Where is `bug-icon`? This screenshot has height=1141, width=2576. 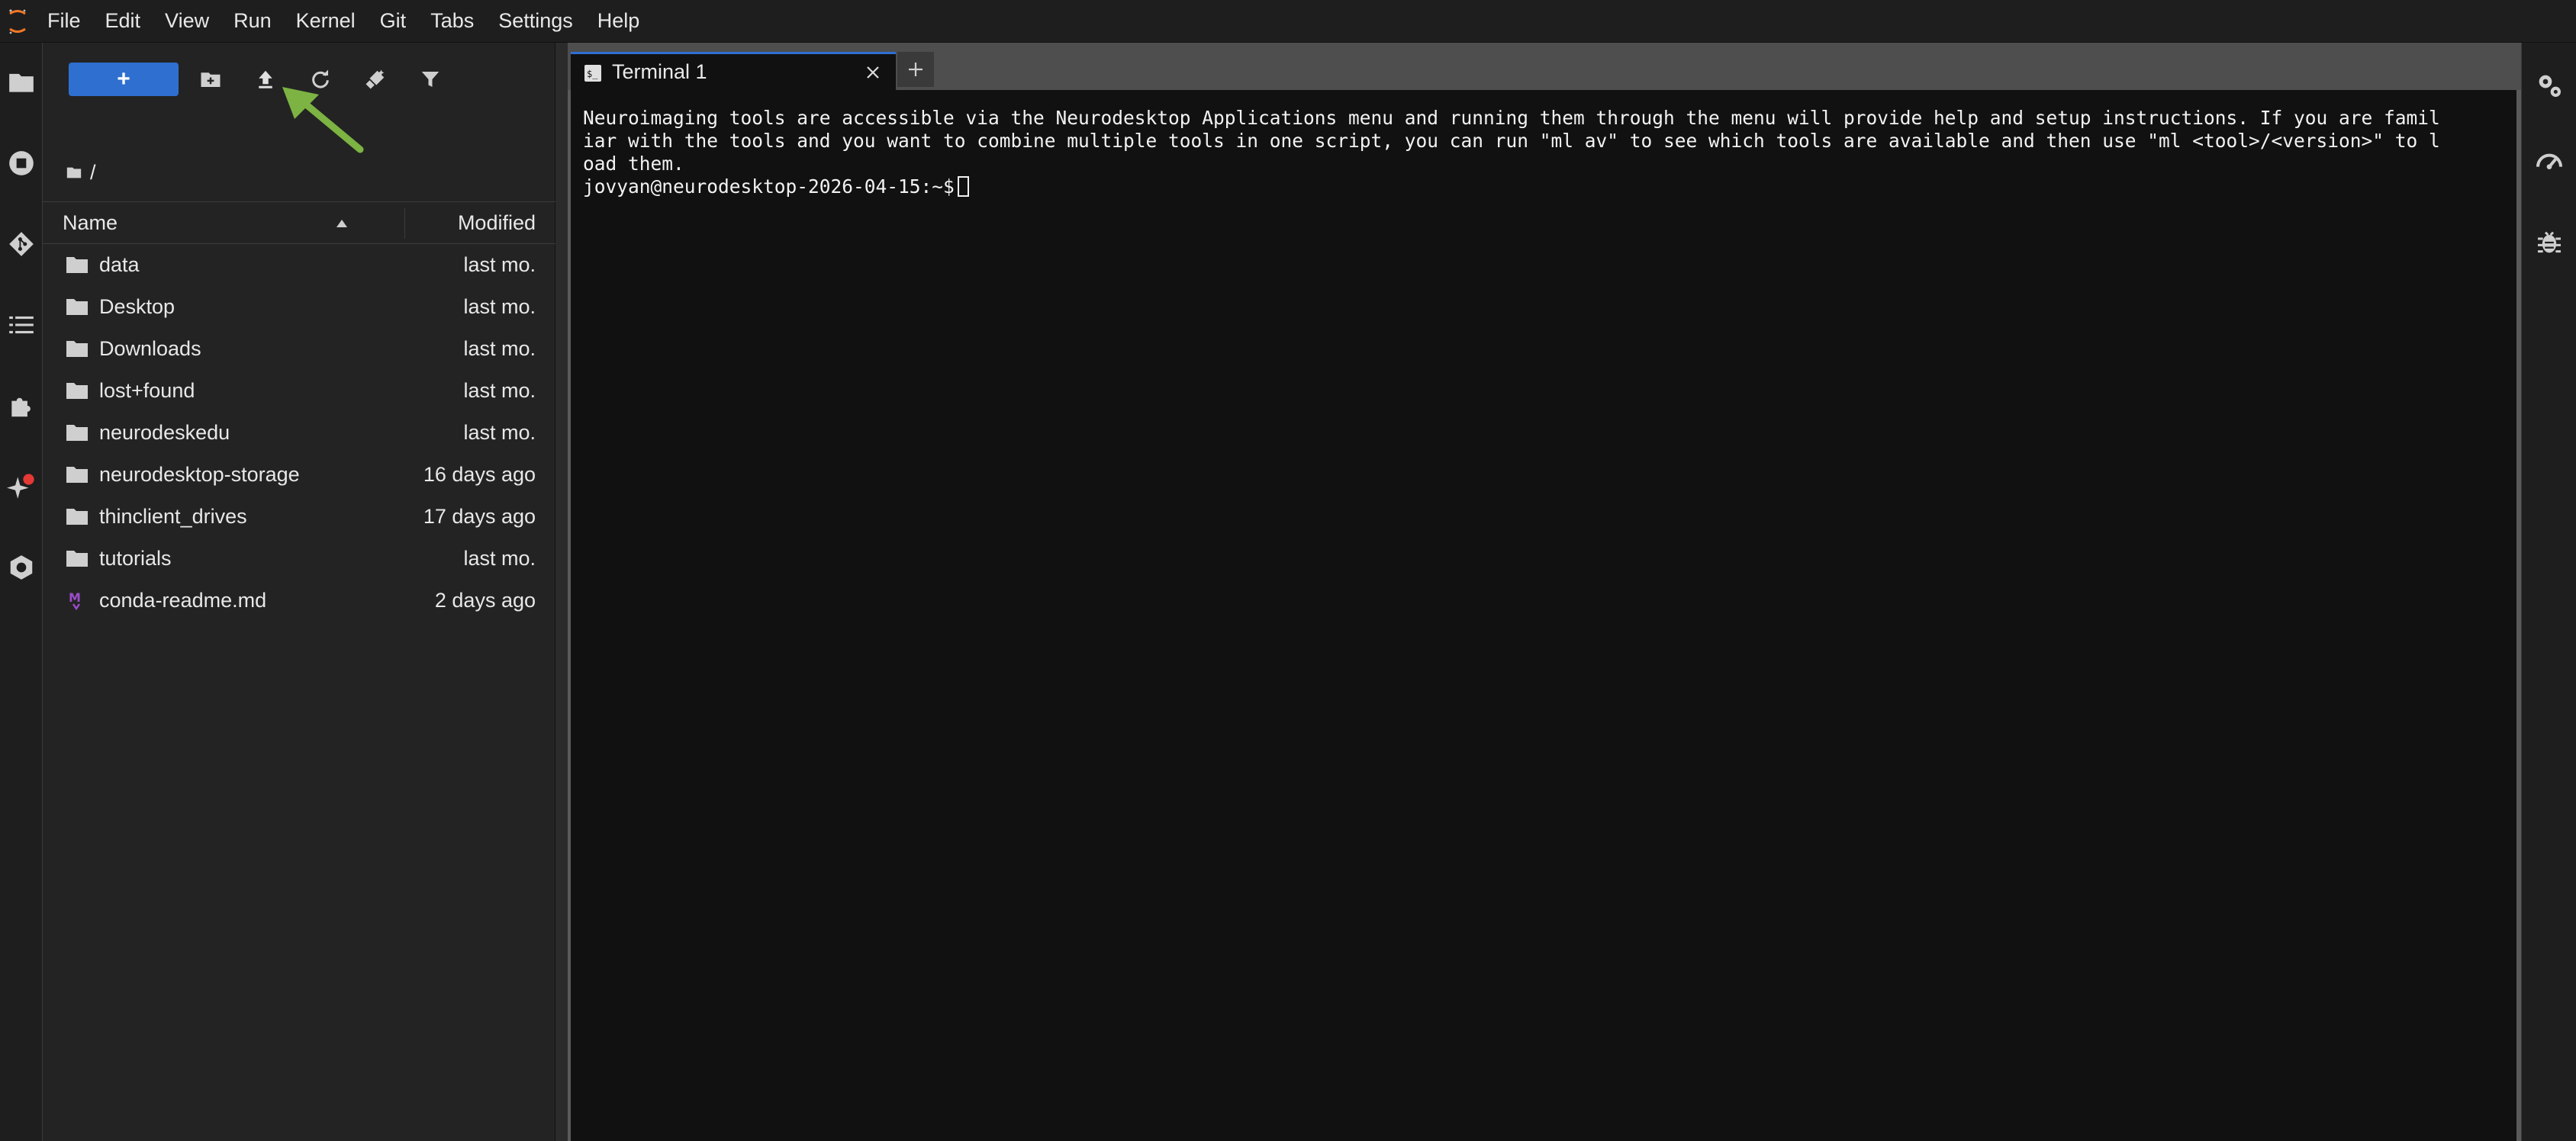
bug-icon is located at coordinates (2549, 242).